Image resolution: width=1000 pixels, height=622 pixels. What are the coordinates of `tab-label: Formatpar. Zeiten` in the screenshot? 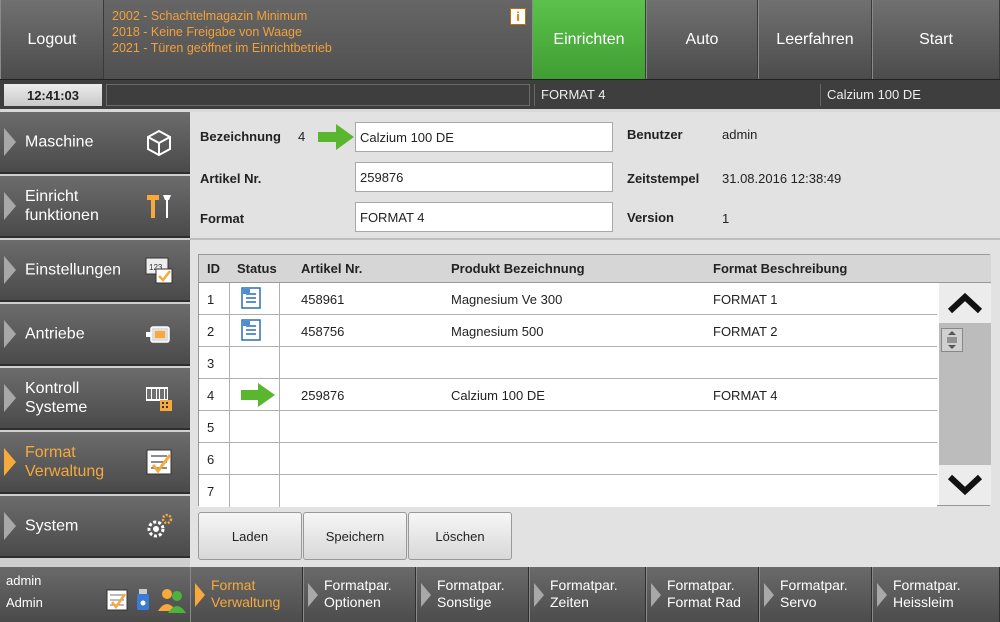 It's located at (584, 593).